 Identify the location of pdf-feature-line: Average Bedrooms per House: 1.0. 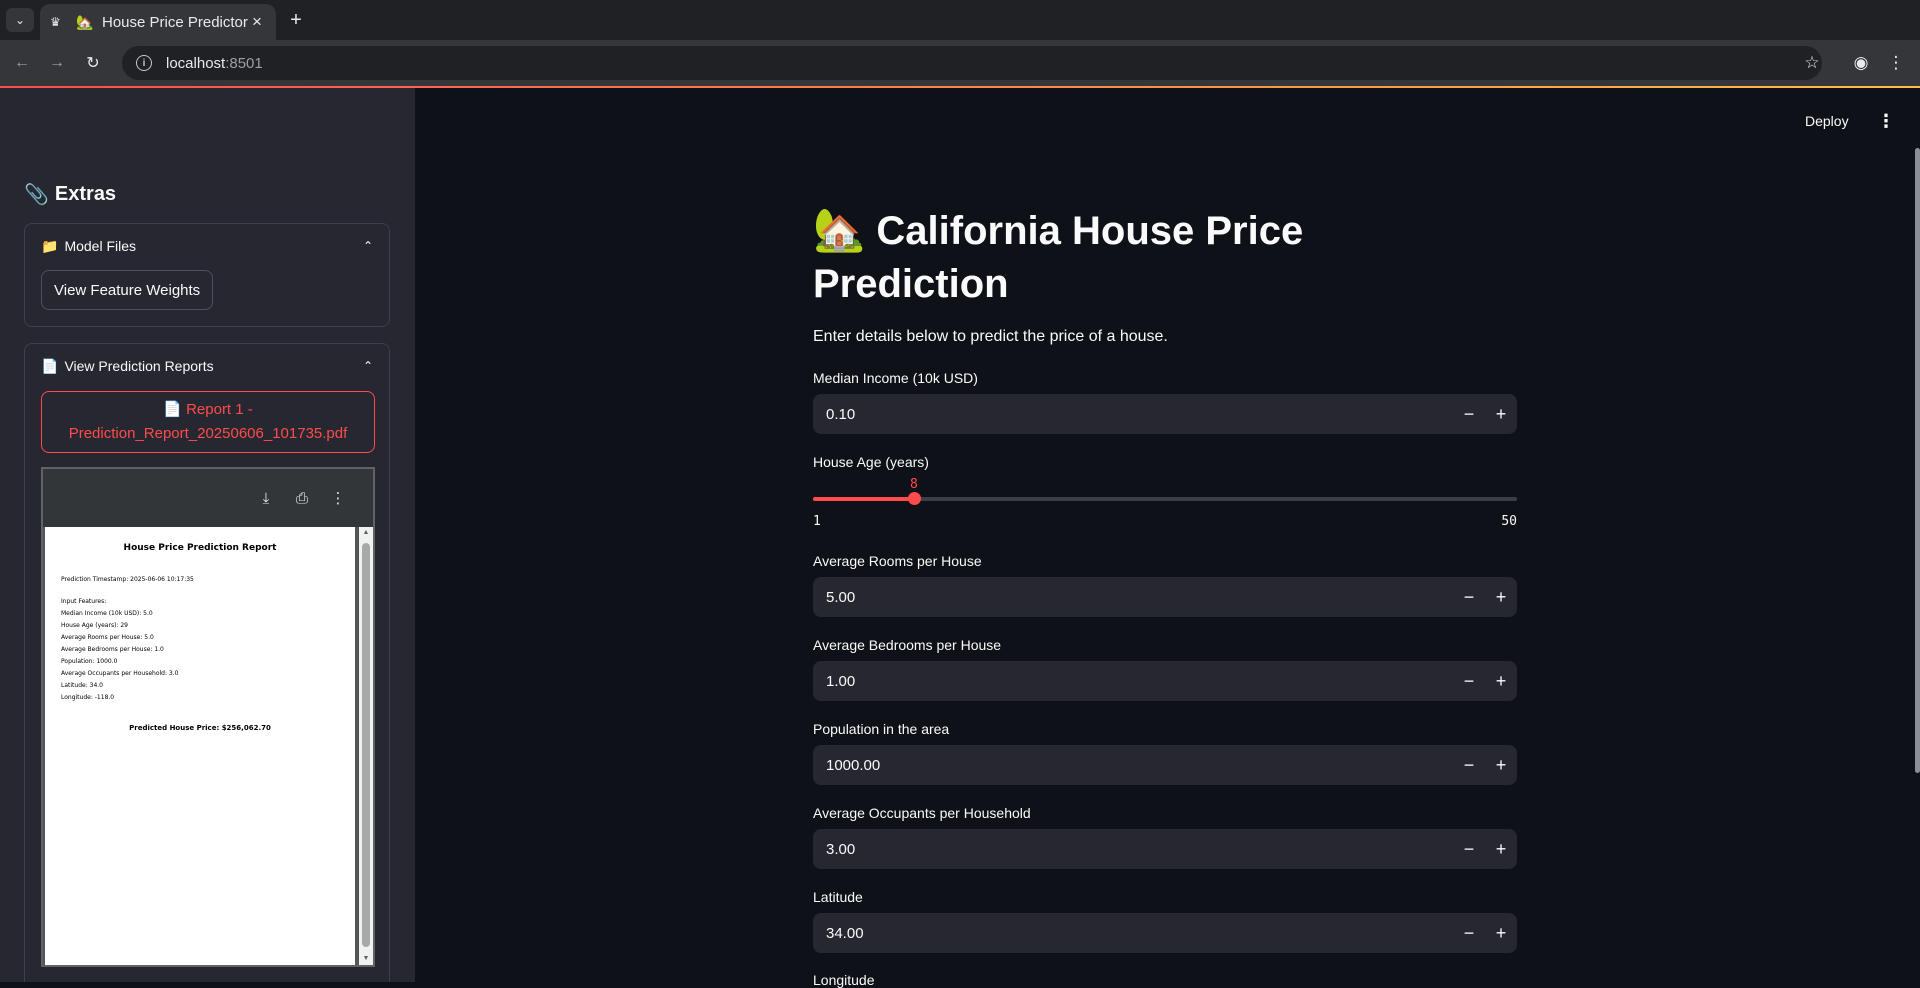
(112, 649).